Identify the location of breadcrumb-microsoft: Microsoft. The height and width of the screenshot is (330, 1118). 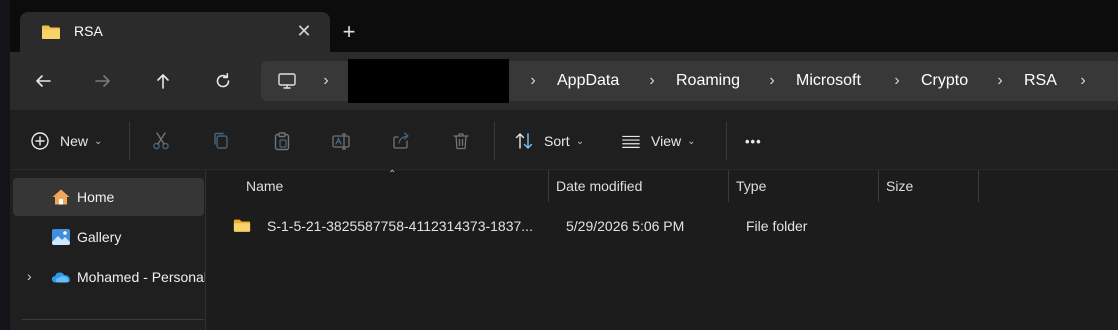
(828, 81).